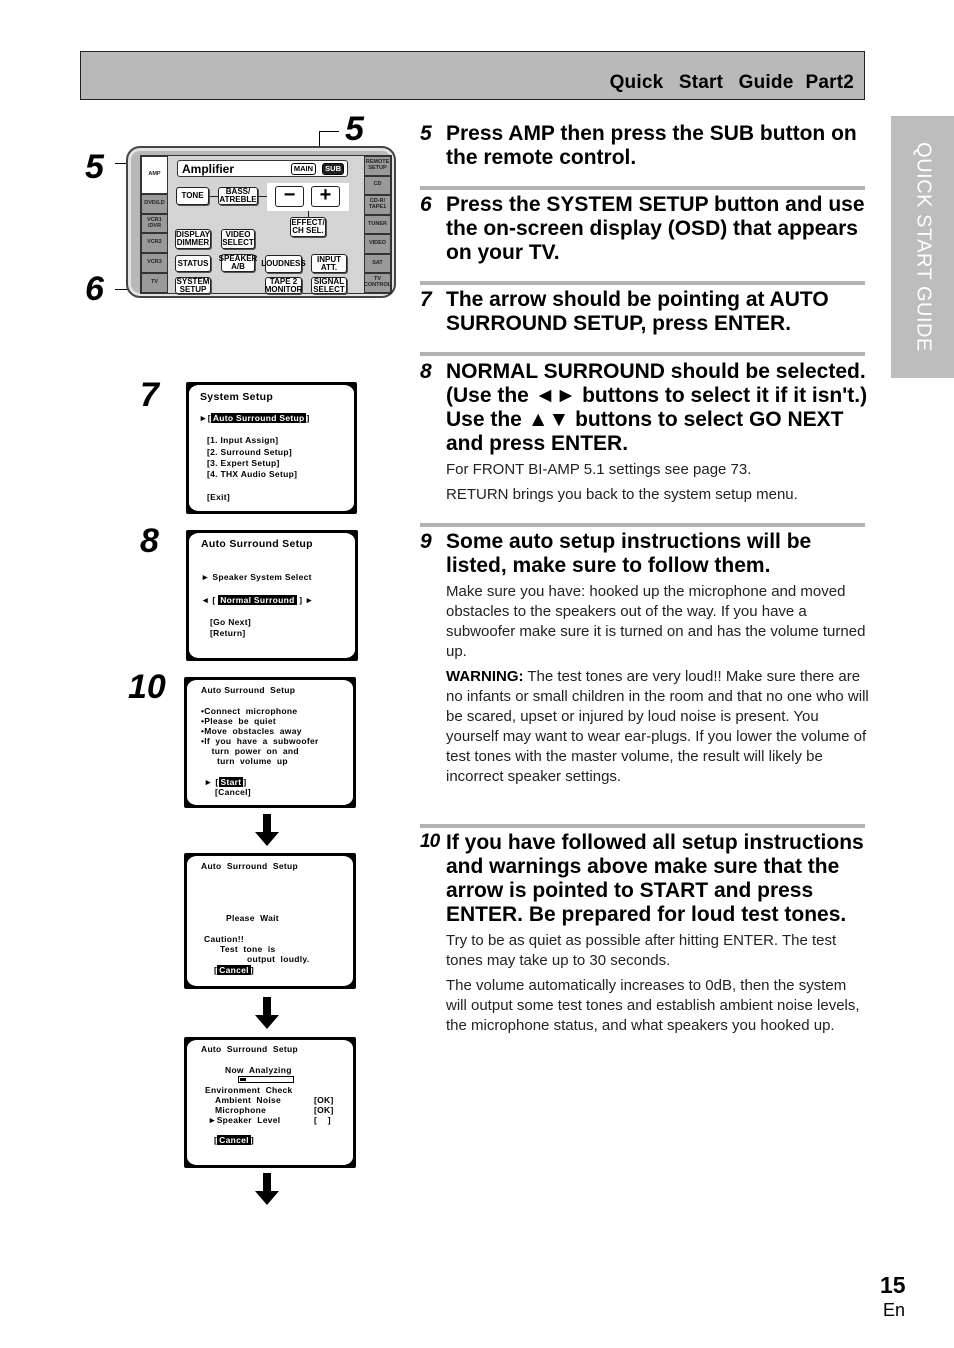  I want to click on header-part: Part2, so click(829, 82).